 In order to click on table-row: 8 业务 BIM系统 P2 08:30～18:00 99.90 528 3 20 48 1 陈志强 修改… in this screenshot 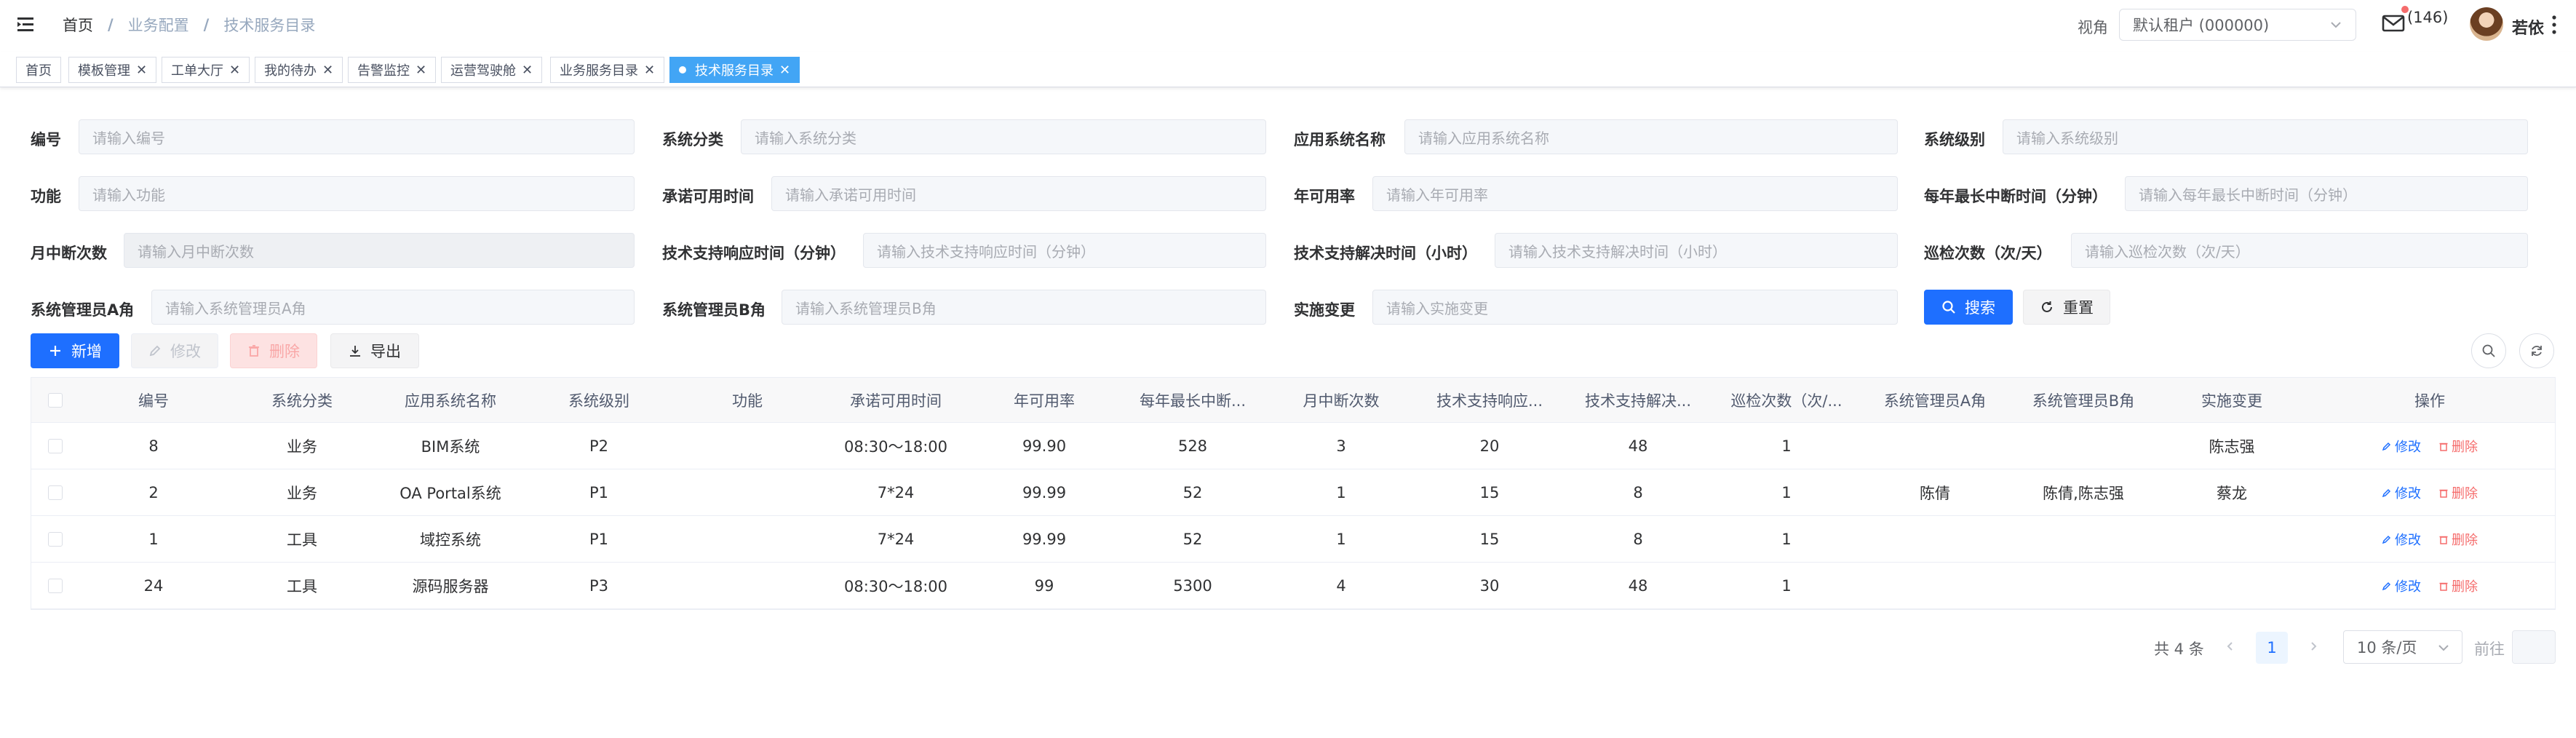, I will do `click(1293, 446)`.